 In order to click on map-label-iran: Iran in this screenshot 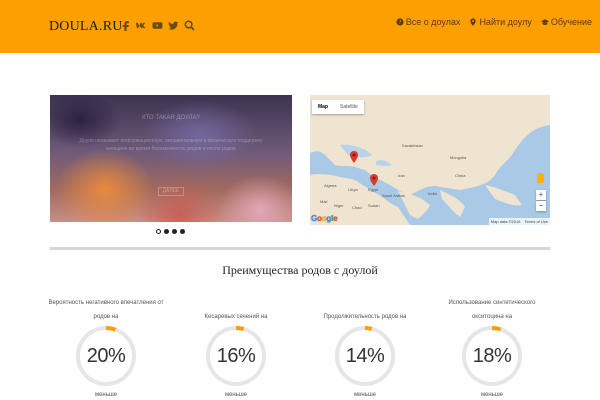, I will do `click(401, 175)`.